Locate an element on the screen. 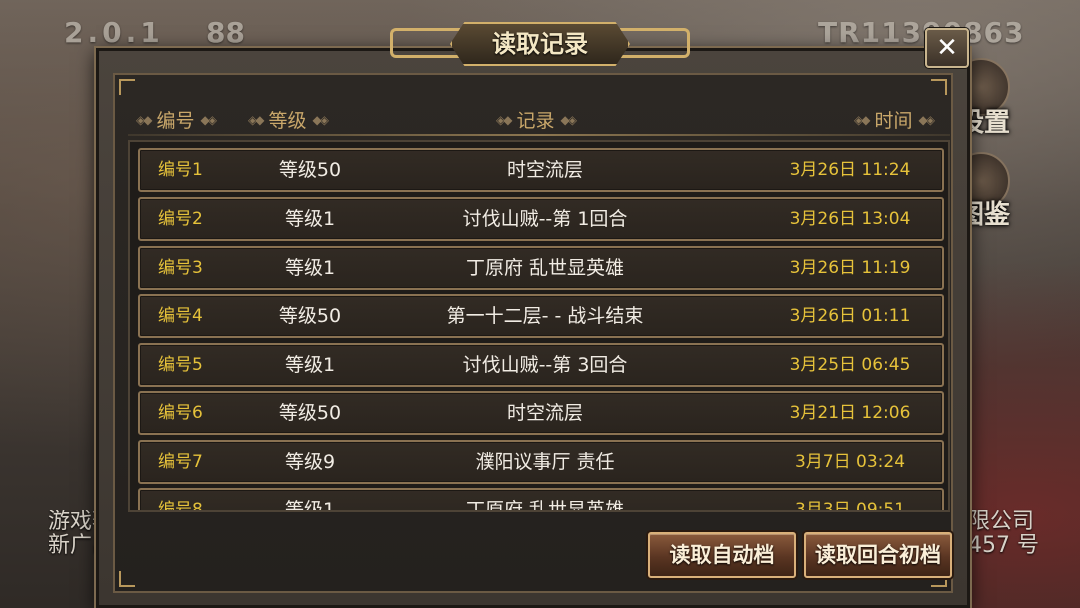 The height and width of the screenshot is (608, 1080). record-time: 3月21日 12:06 is located at coordinates (850, 413).